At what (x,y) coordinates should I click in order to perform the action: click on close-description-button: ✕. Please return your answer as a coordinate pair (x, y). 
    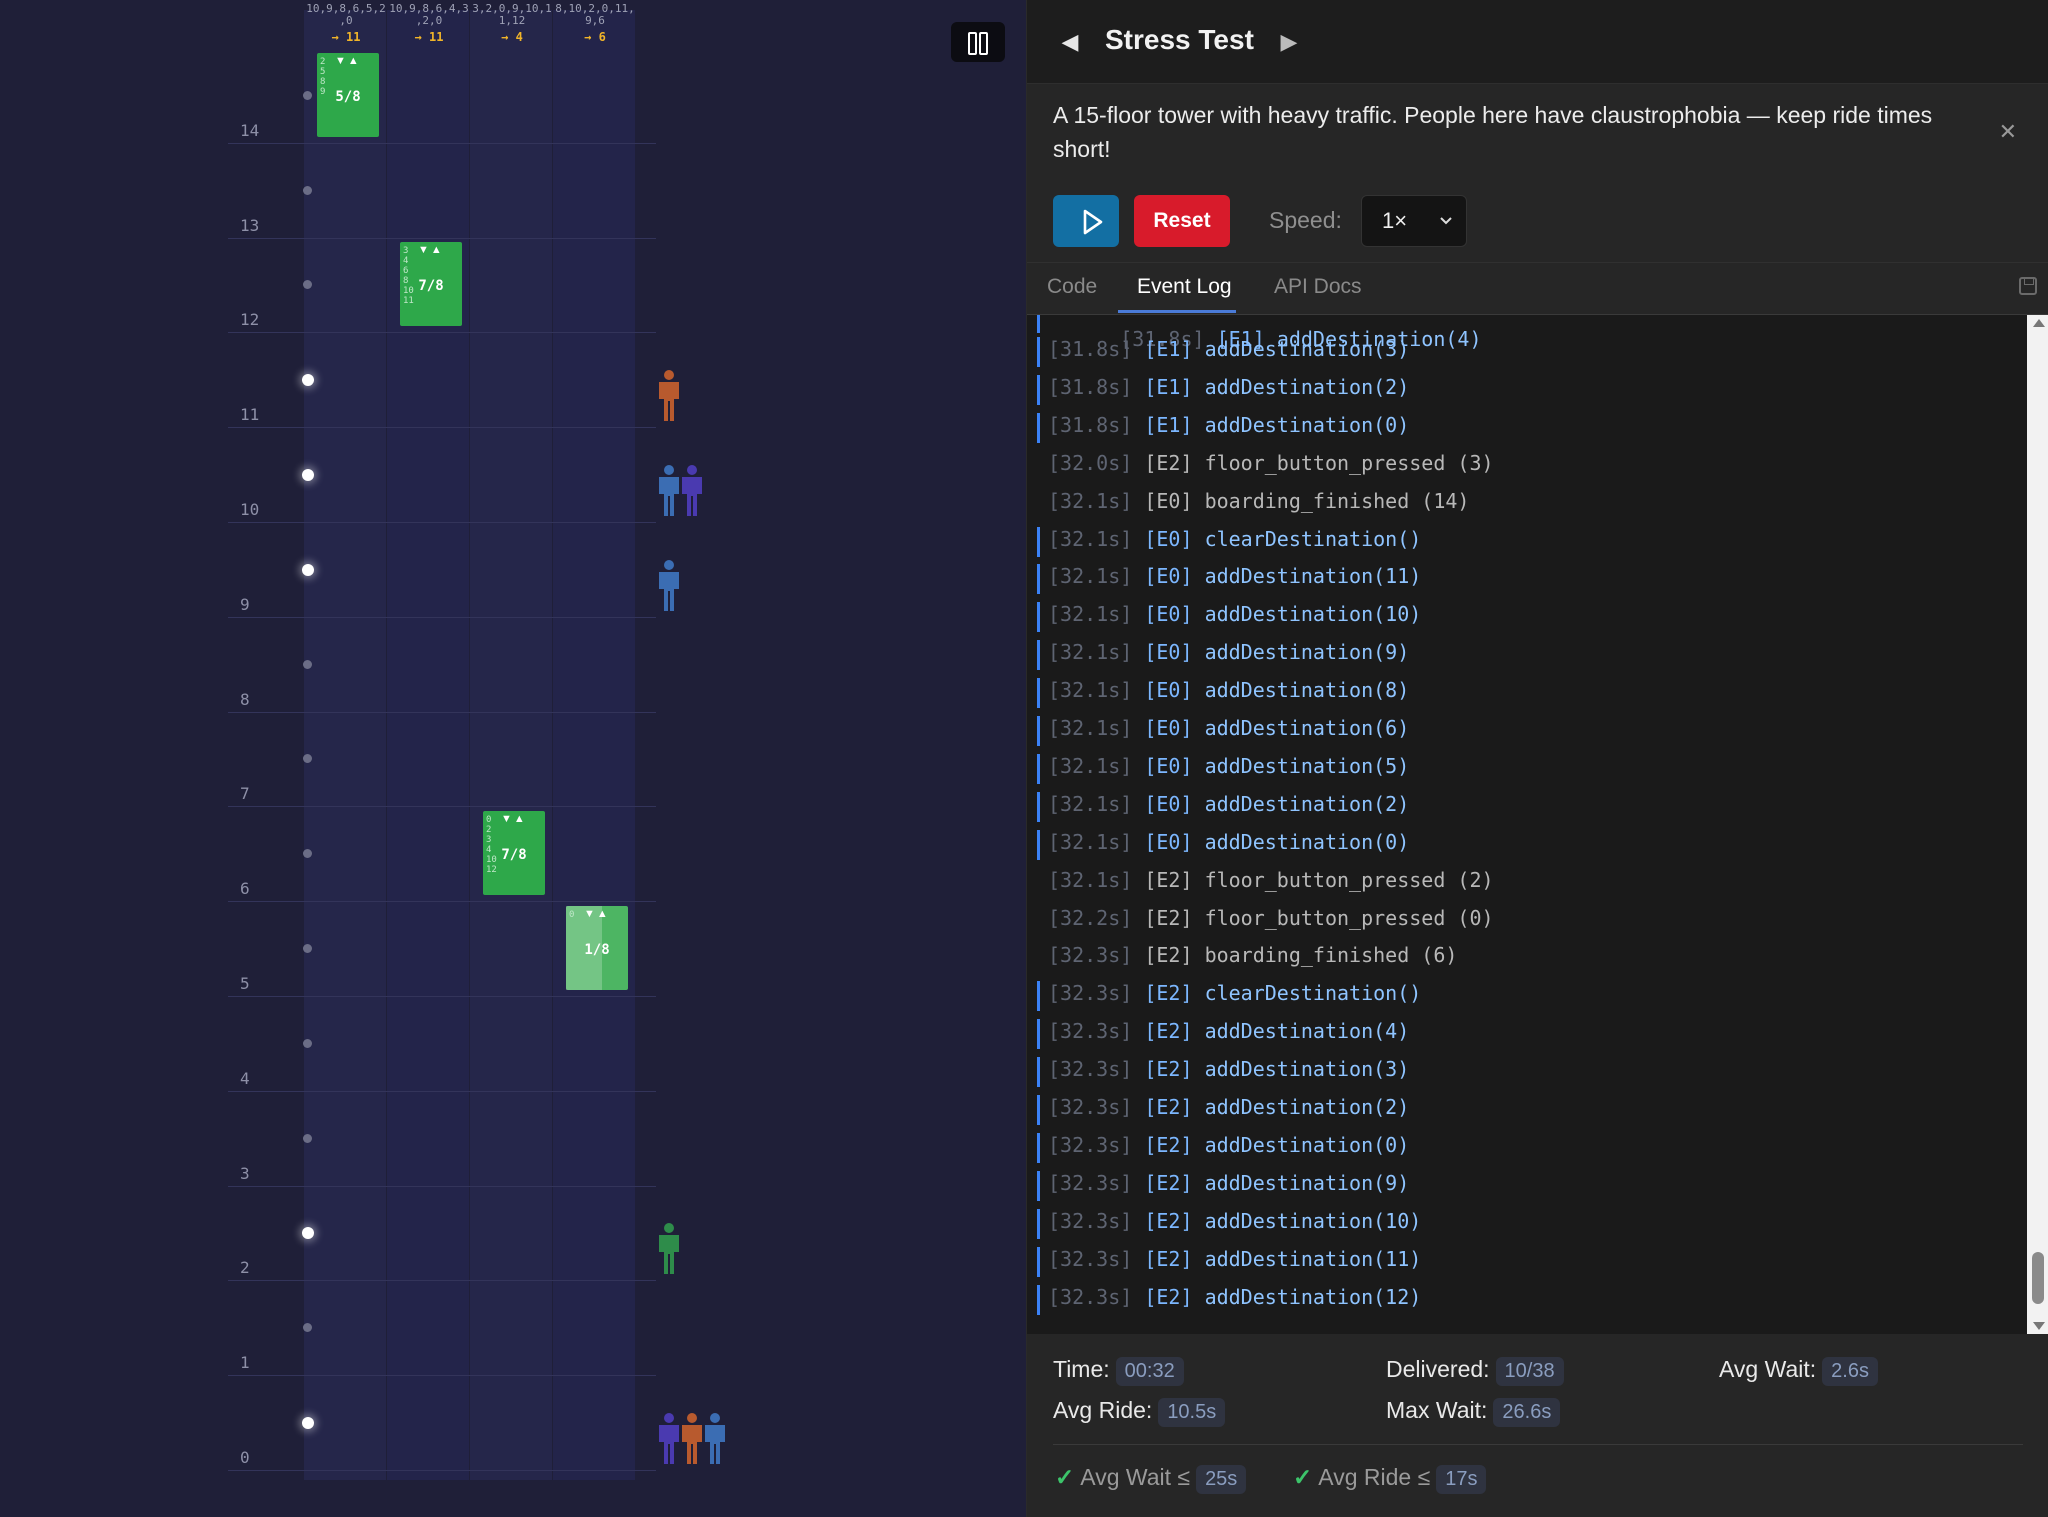
    Looking at the image, I should click on (2008, 132).